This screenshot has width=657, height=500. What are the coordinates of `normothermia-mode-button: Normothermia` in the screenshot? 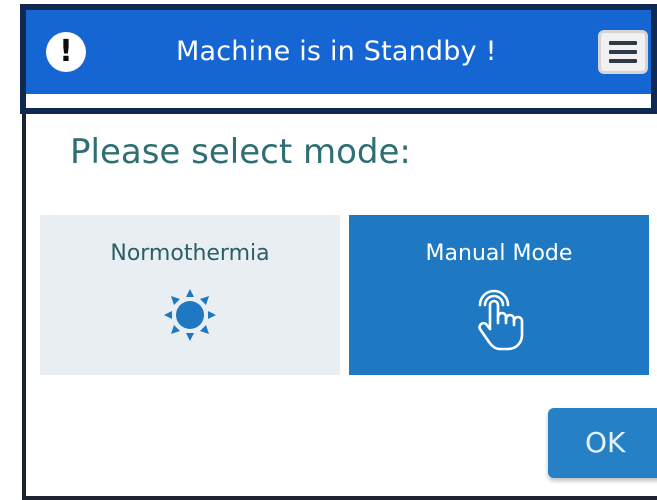 It's located at (190, 295).